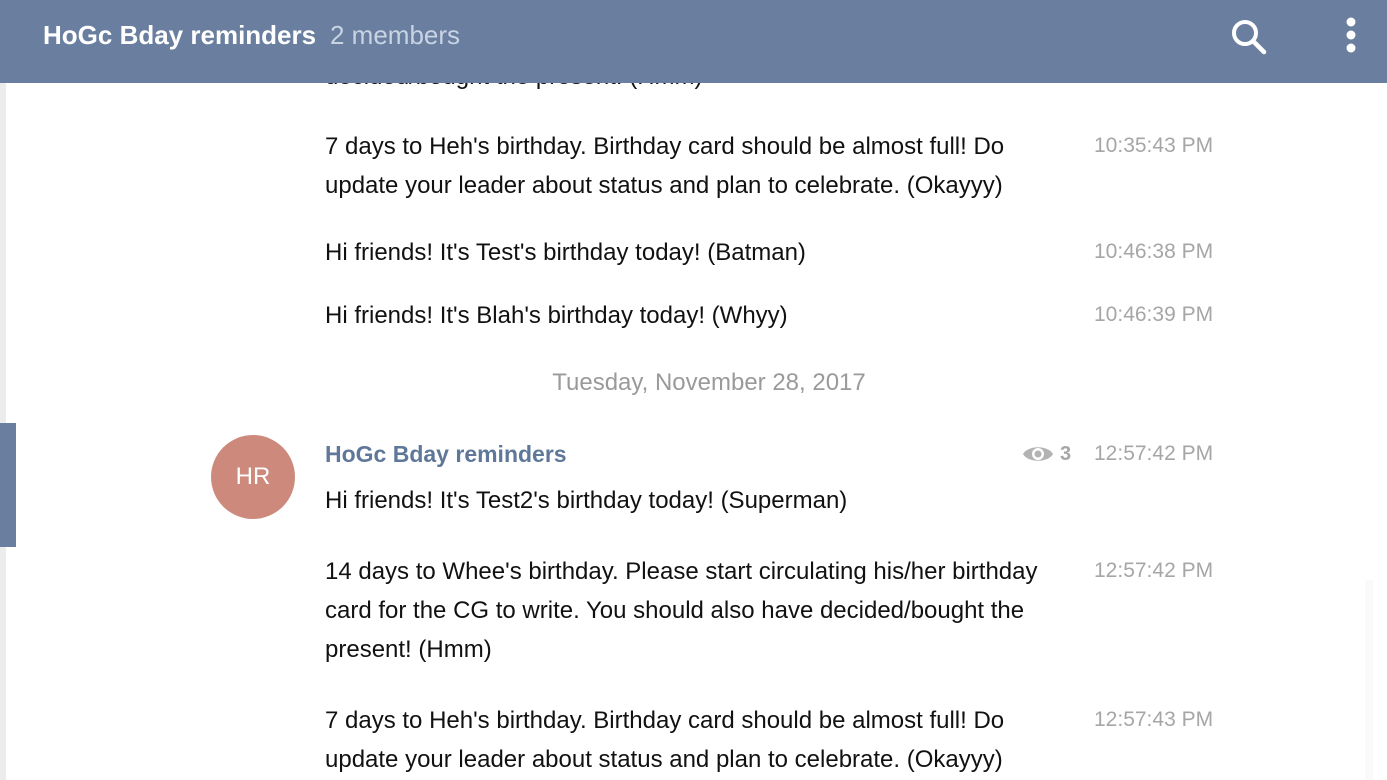 The width and height of the screenshot is (1387, 780). I want to click on message-time: 10:35:43 PM, so click(1154, 145).